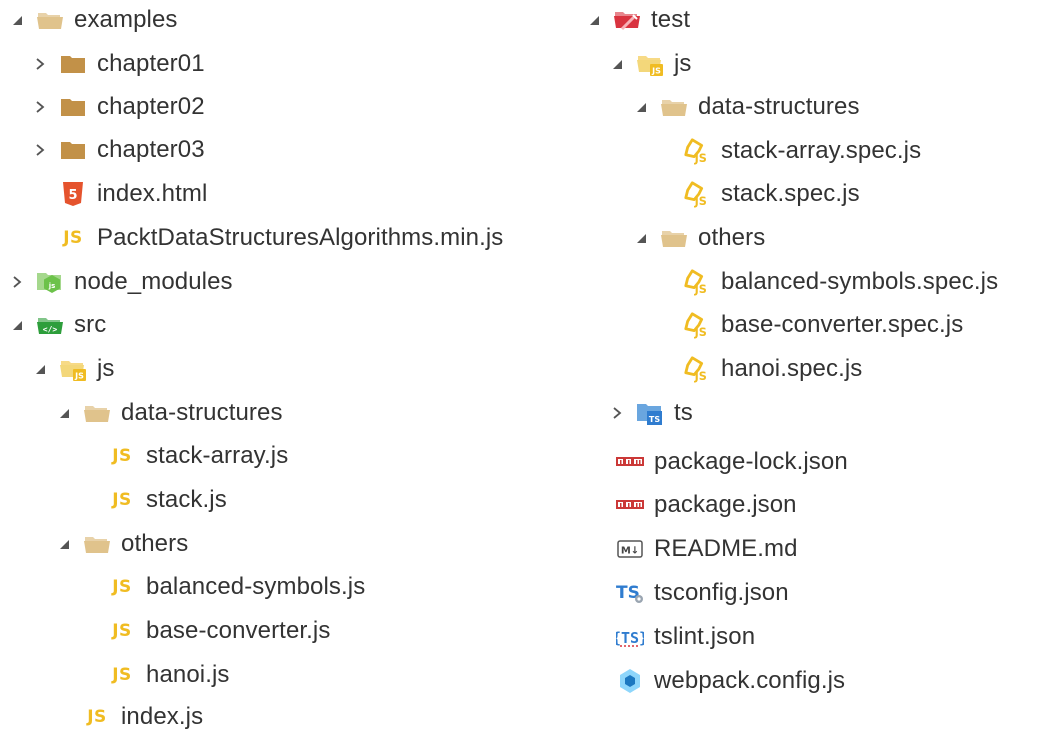  I want to click on svg-text: M↓, so click(630, 551).